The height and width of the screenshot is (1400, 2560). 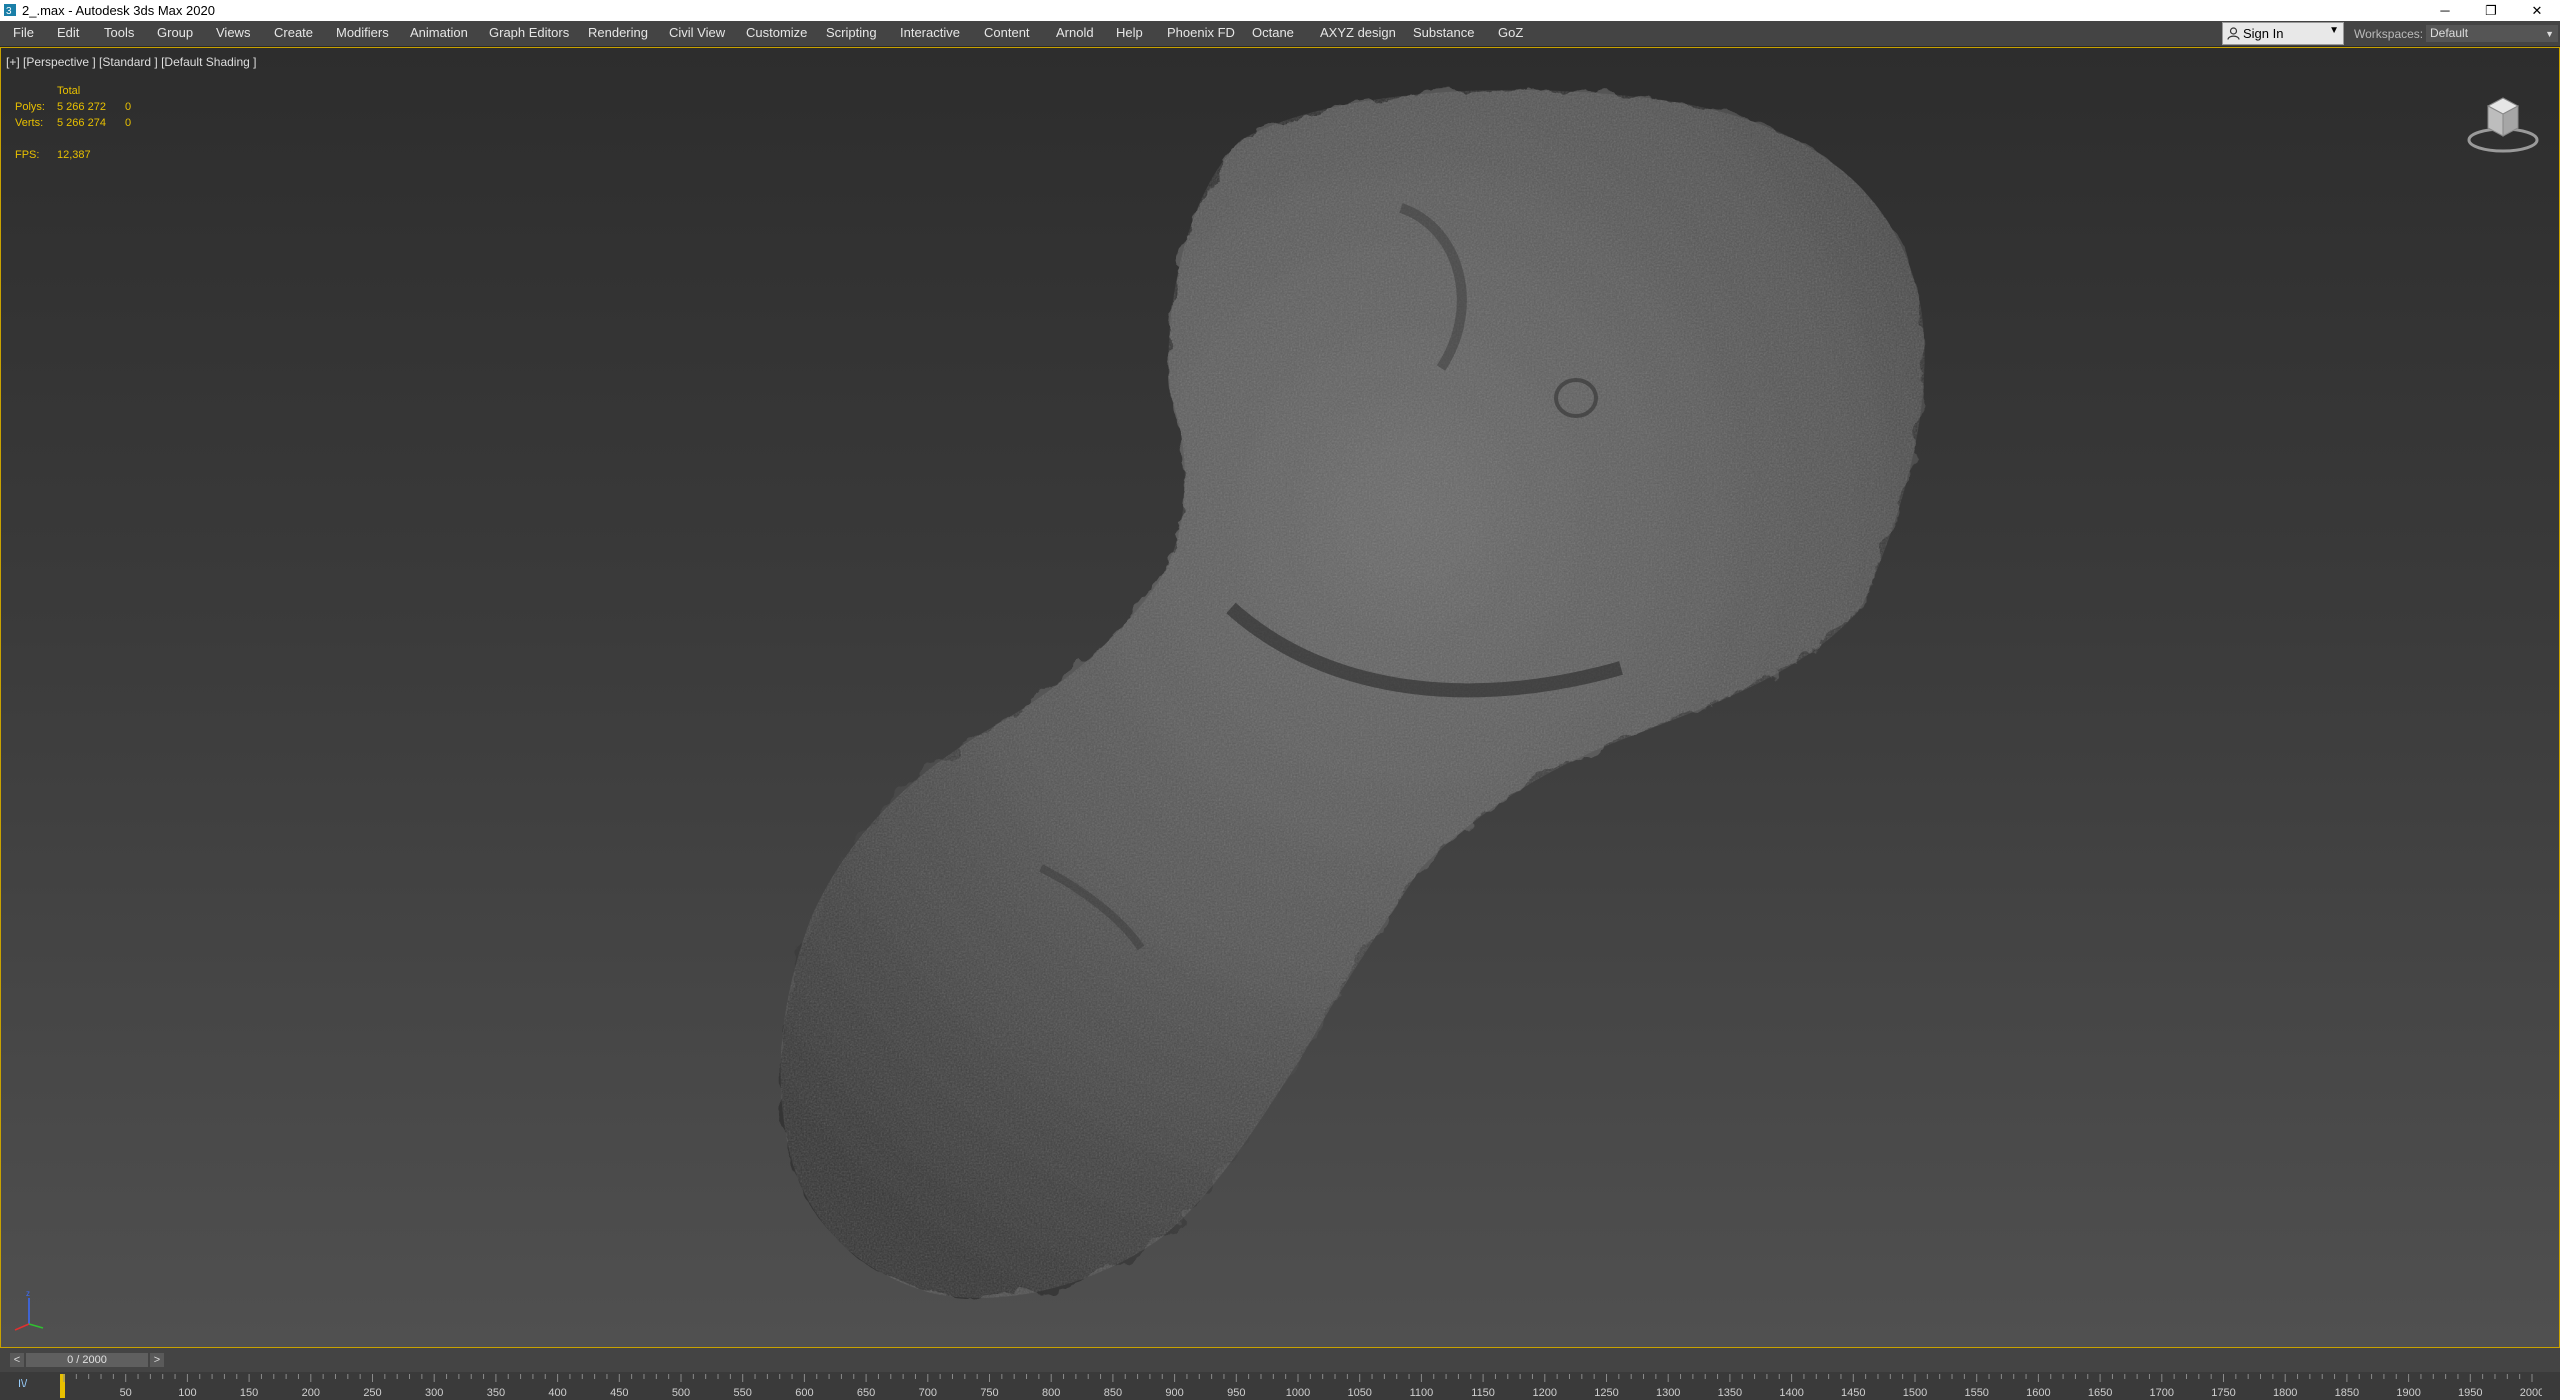 I want to click on svg-text: z, so click(x=28, y=1293).